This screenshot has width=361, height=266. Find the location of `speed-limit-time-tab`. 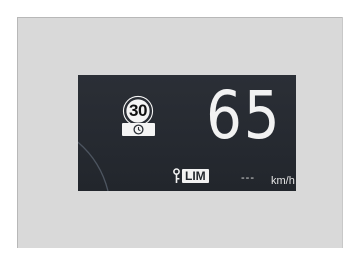

speed-limit-time-tab is located at coordinates (138, 129).